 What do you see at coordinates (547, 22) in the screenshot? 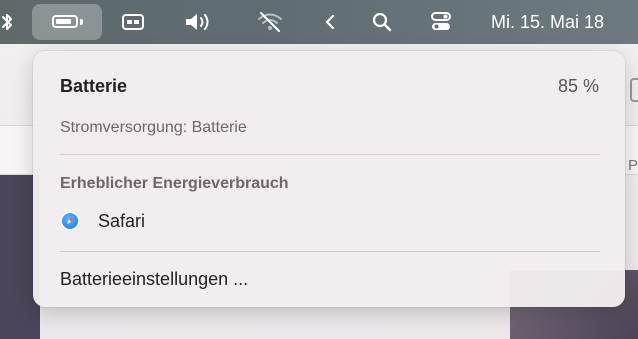
I see `menu-bar-clock: Mi. 15. Mai 18` at bounding box center [547, 22].